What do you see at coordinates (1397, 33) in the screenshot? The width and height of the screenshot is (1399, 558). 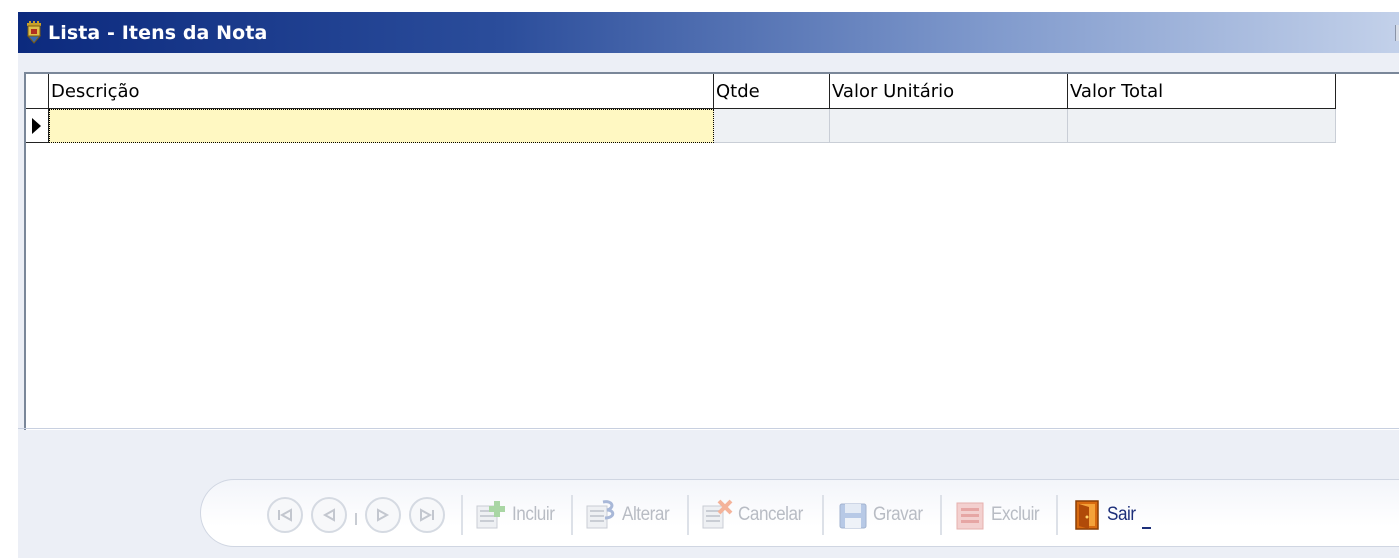 I see `title-bar-button` at bounding box center [1397, 33].